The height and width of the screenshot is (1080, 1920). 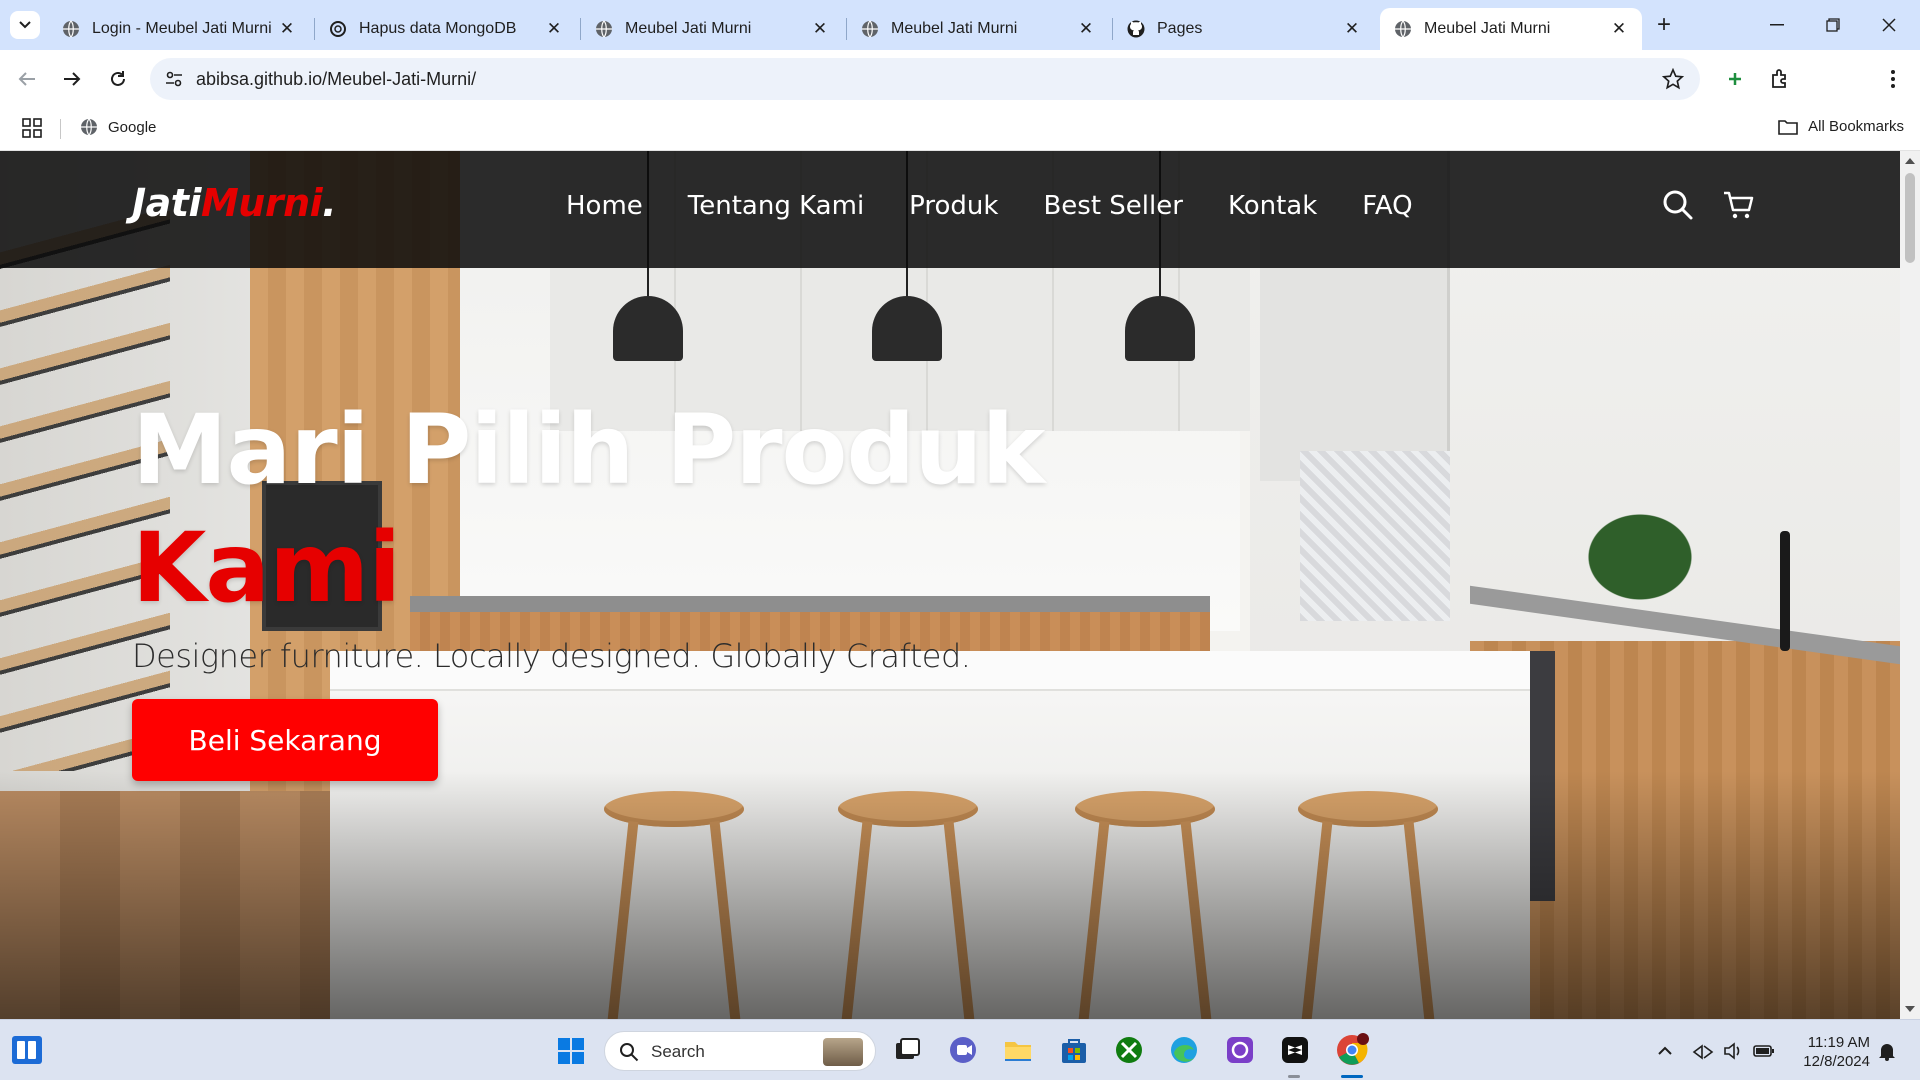 What do you see at coordinates (266, 568) in the screenshot?
I see `hero-title-line2: Kami` at bounding box center [266, 568].